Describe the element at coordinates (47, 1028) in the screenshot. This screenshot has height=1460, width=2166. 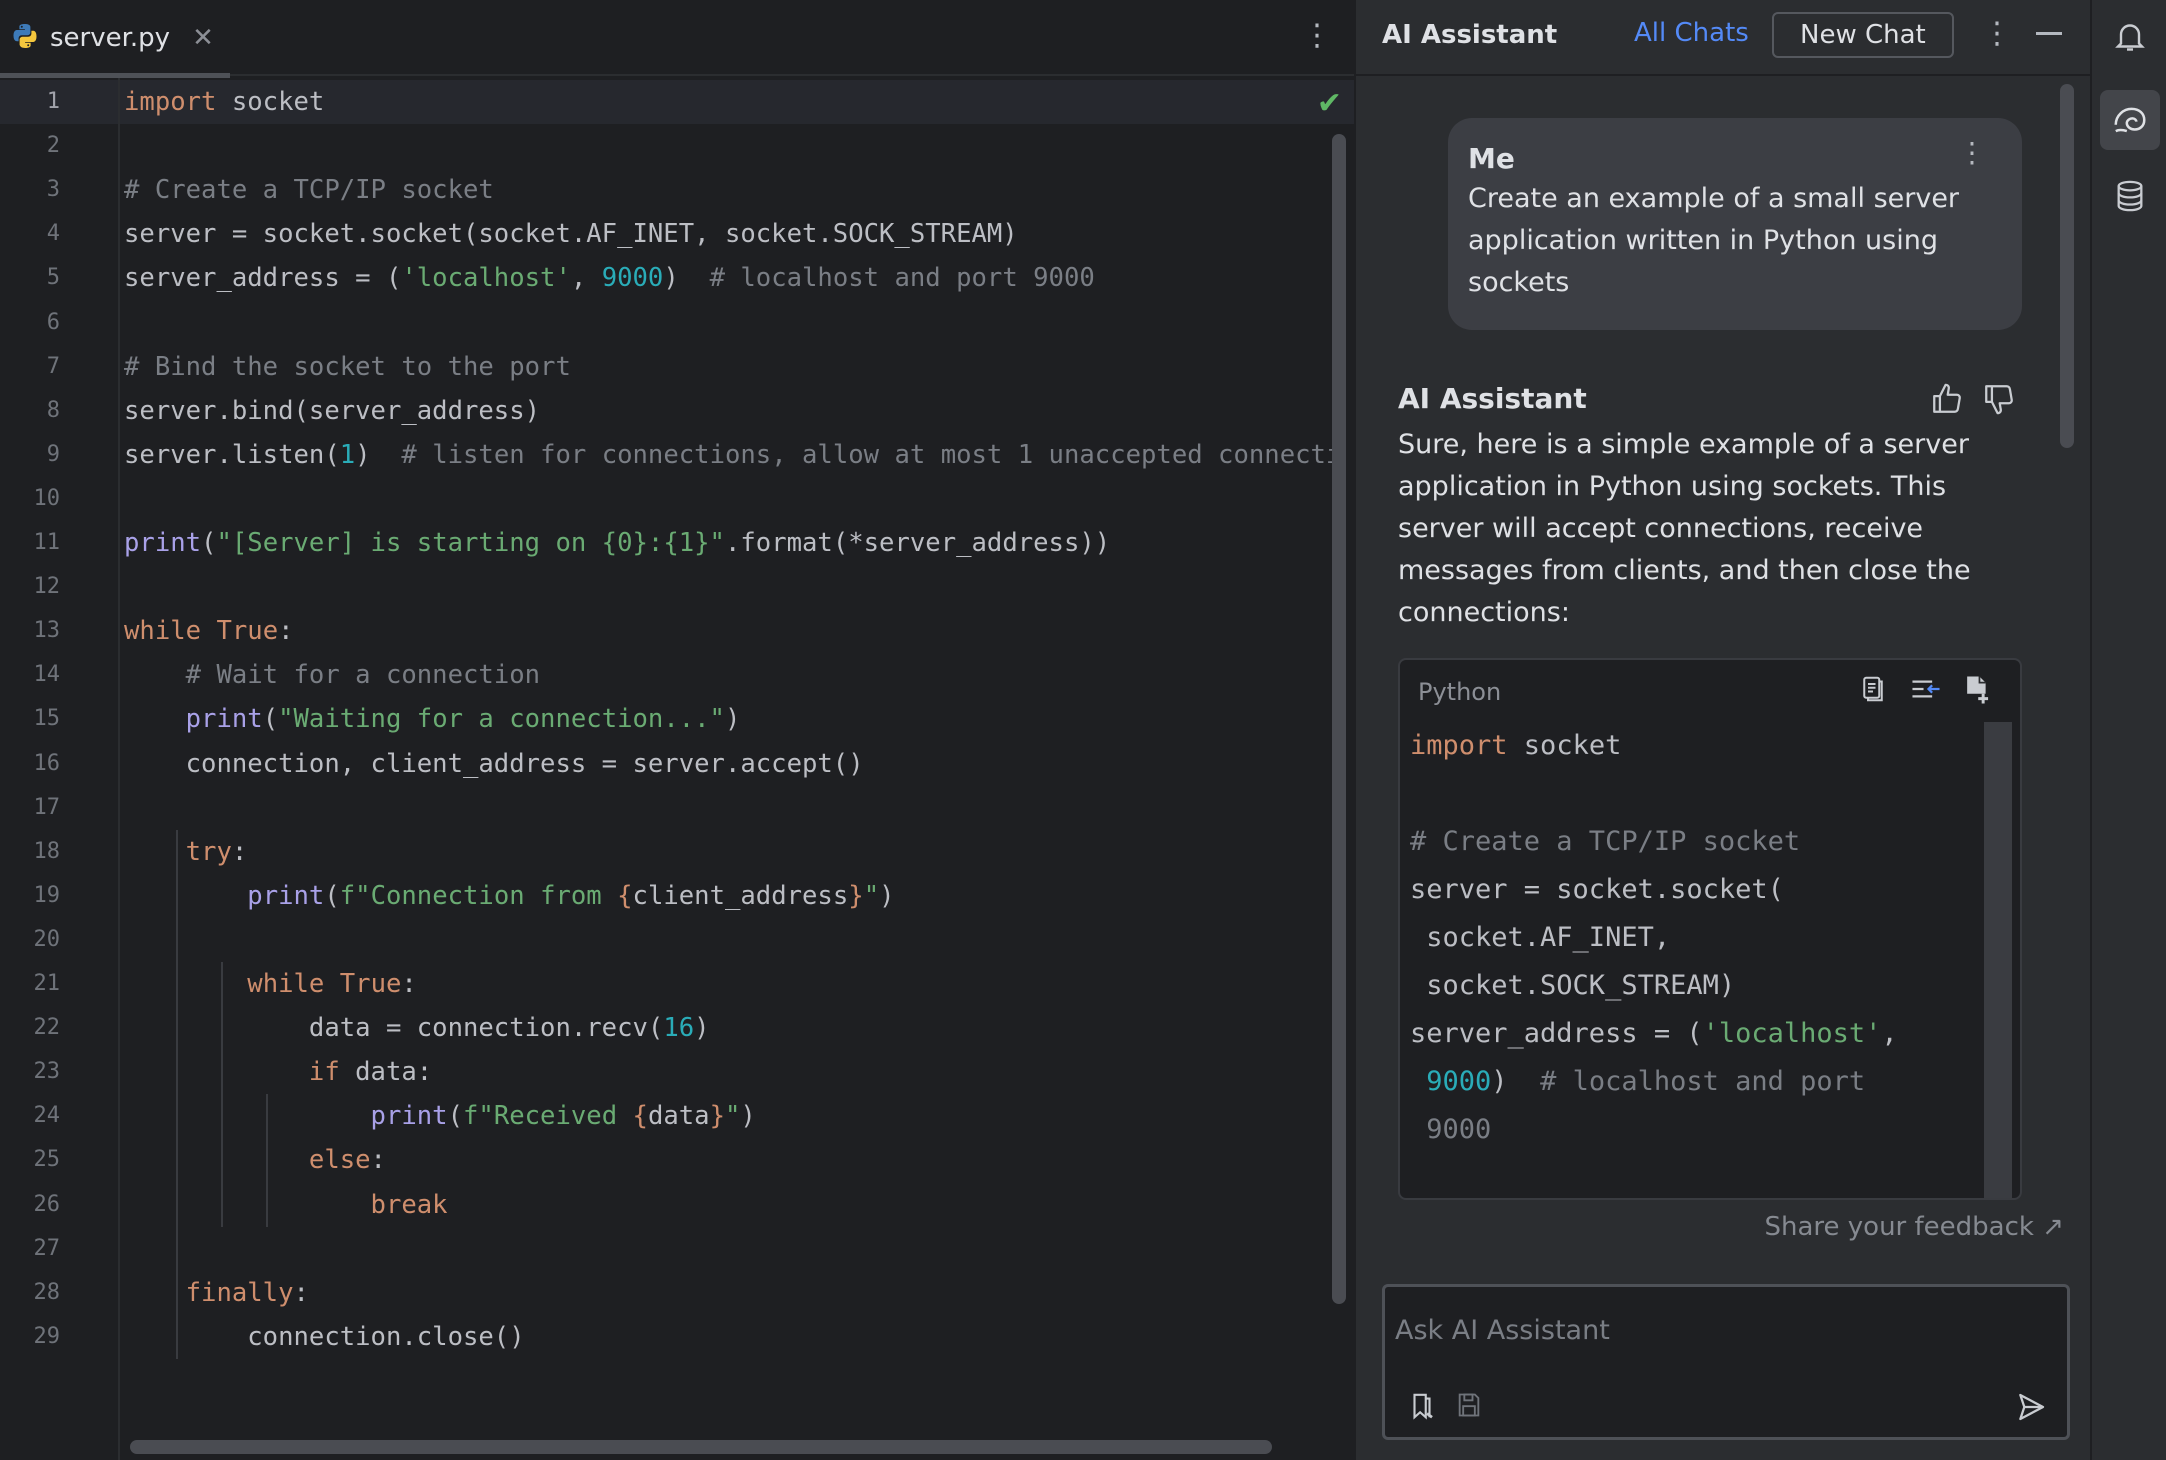
I see `line-number: 22` at that location.